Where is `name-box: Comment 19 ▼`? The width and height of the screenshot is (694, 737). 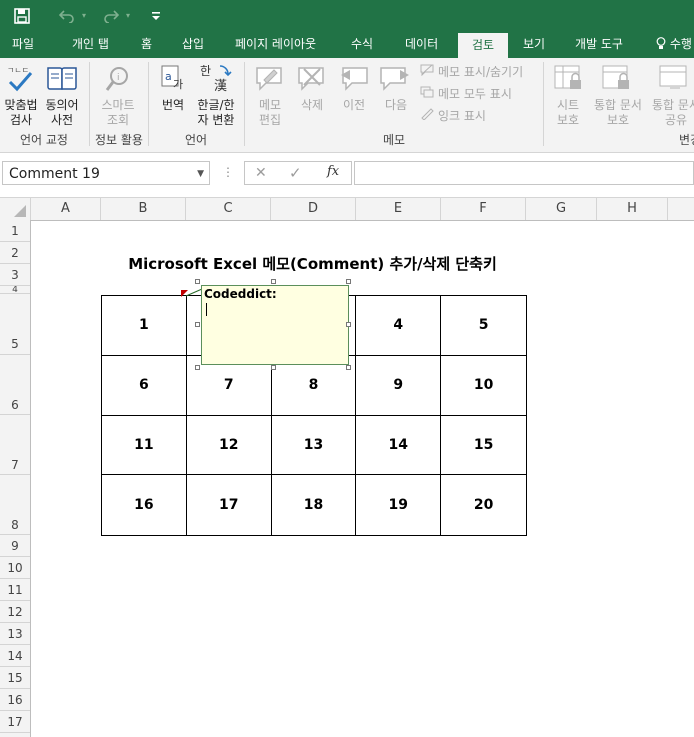
name-box: Comment 19 ▼ is located at coordinates (106, 173).